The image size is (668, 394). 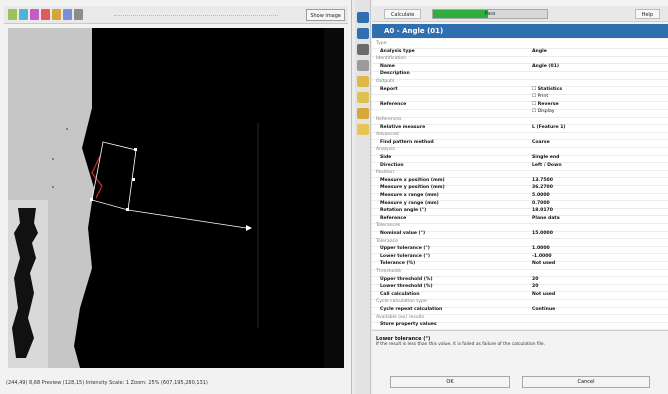 What do you see at coordinates (67, 14) in the screenshot?
I see `fit-icon` at bounding box center [67, 14].